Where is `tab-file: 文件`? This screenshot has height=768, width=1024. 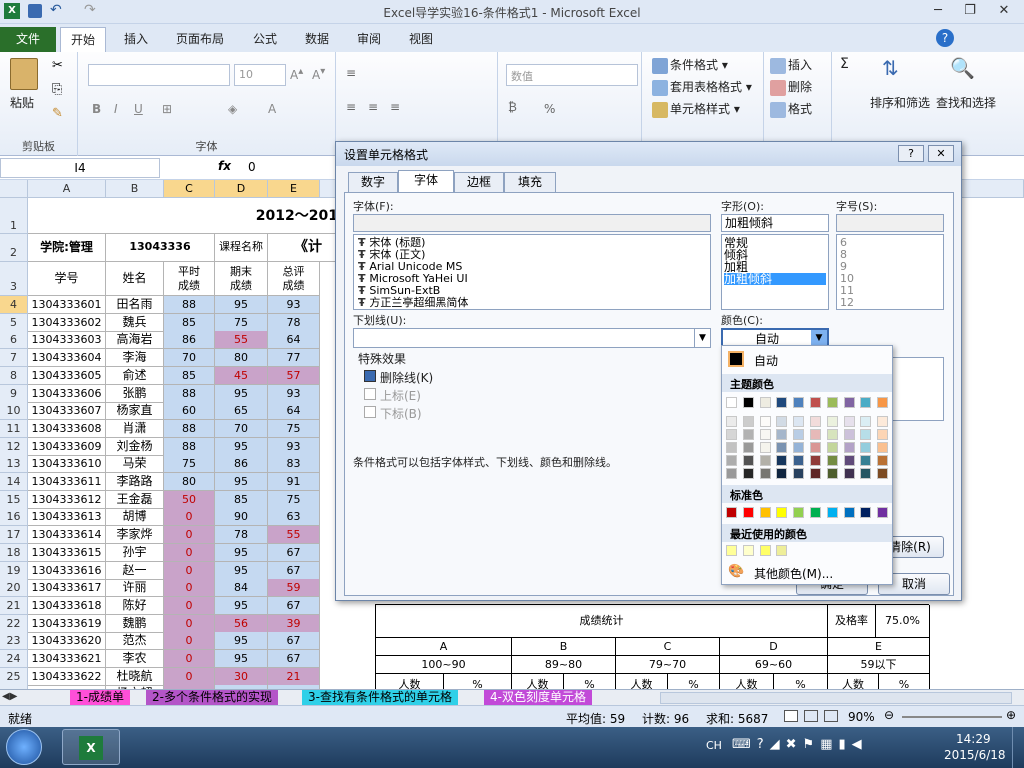
tab-file: 文件 is located at coordinates (28, 39).